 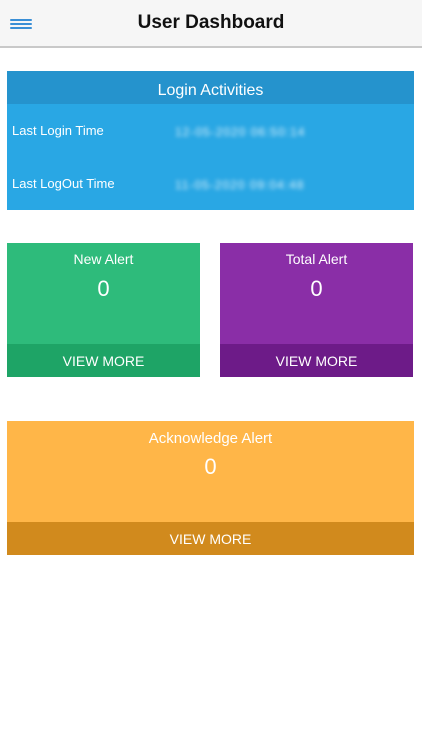 What do you see at coordinates (103, 360) in the screenshot?
I see `new-alert-view-more-button: VIEW MORE` at bounding box center [103, 360].